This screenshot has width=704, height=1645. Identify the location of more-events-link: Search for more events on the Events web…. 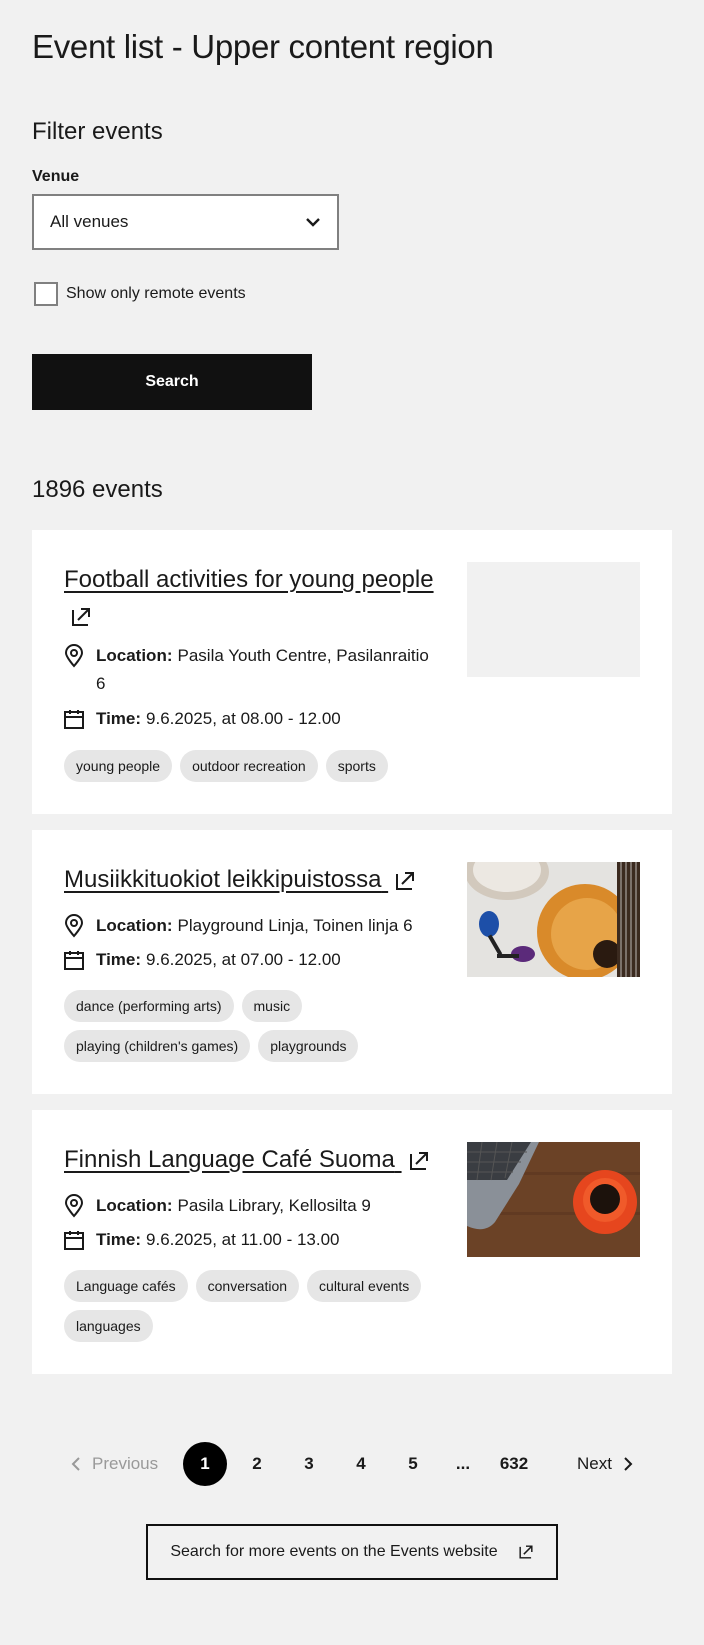
(352, 1552).